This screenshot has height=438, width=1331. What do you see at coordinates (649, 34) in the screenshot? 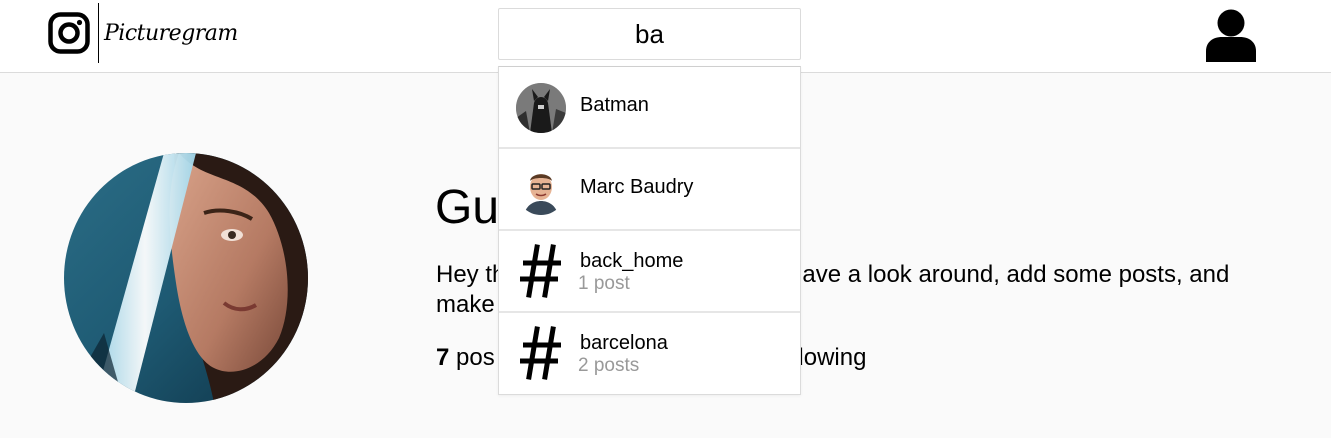
I see `search-input` at bounding box center [649, 34].